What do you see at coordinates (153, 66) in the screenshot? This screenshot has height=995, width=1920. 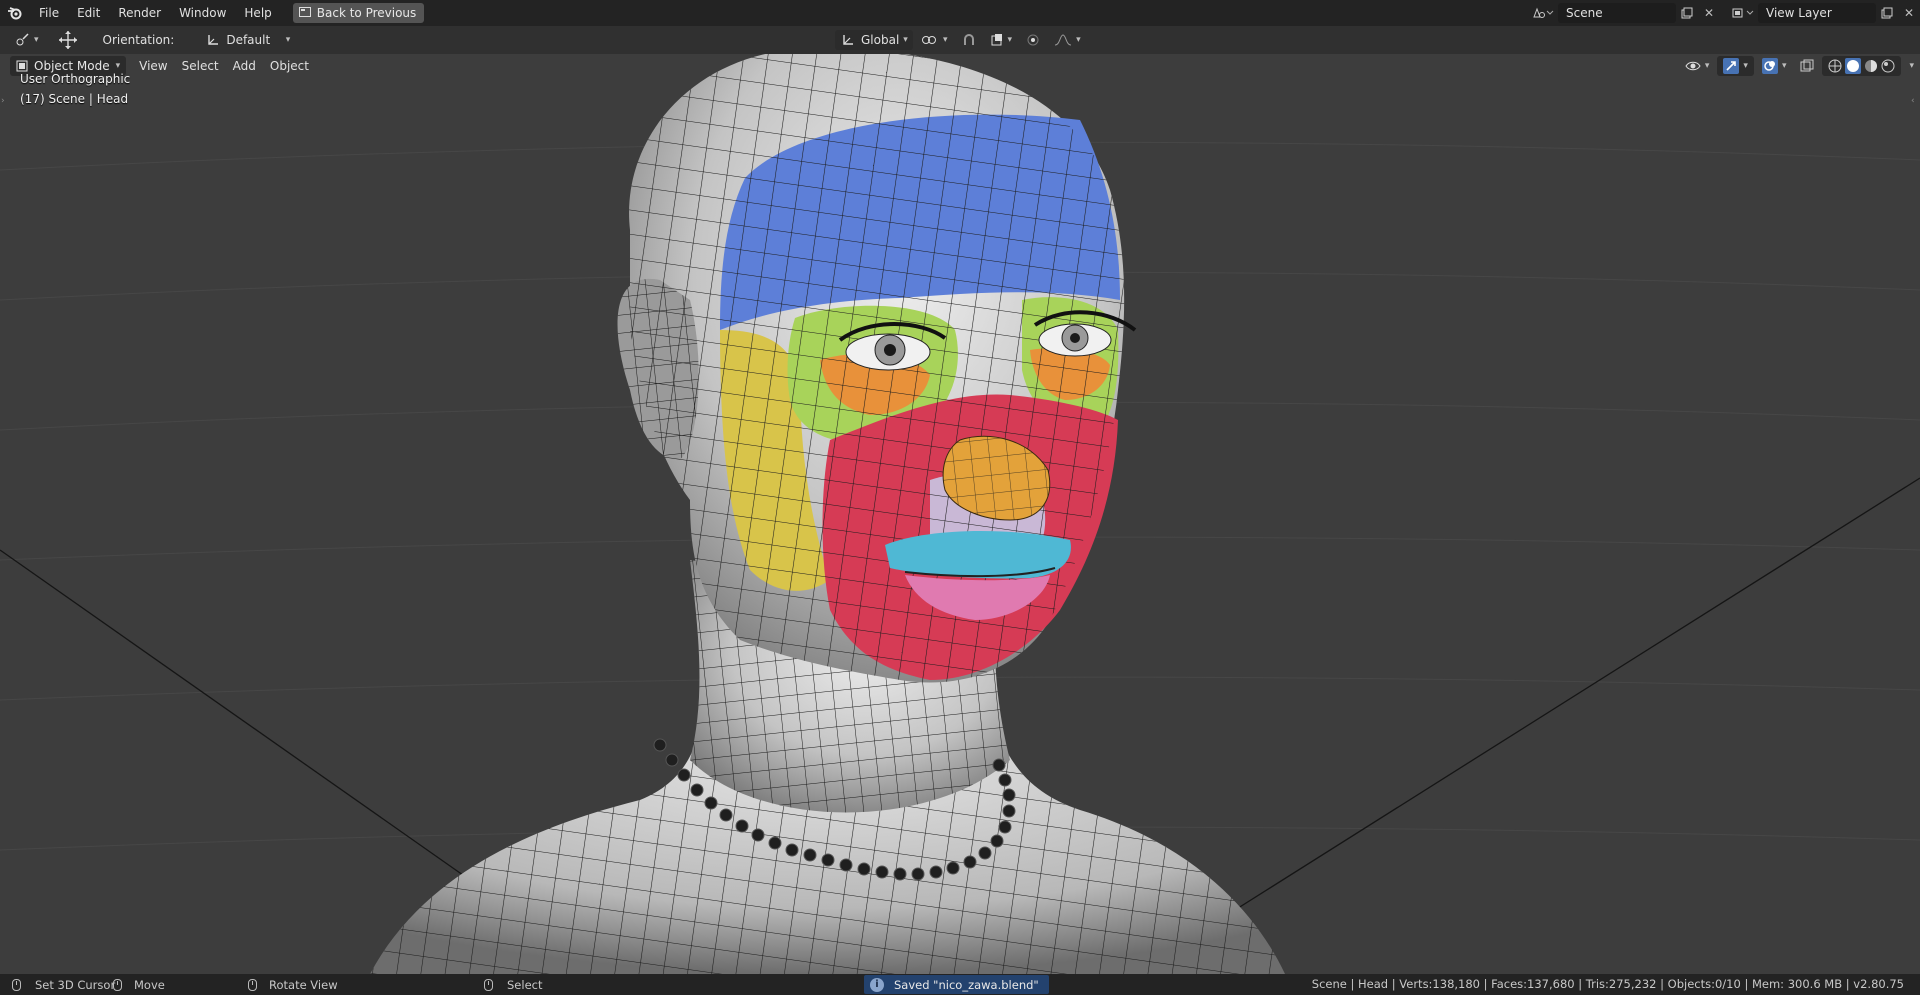 I see `viewport-menu-view: View` at bounding box center [153, 66].